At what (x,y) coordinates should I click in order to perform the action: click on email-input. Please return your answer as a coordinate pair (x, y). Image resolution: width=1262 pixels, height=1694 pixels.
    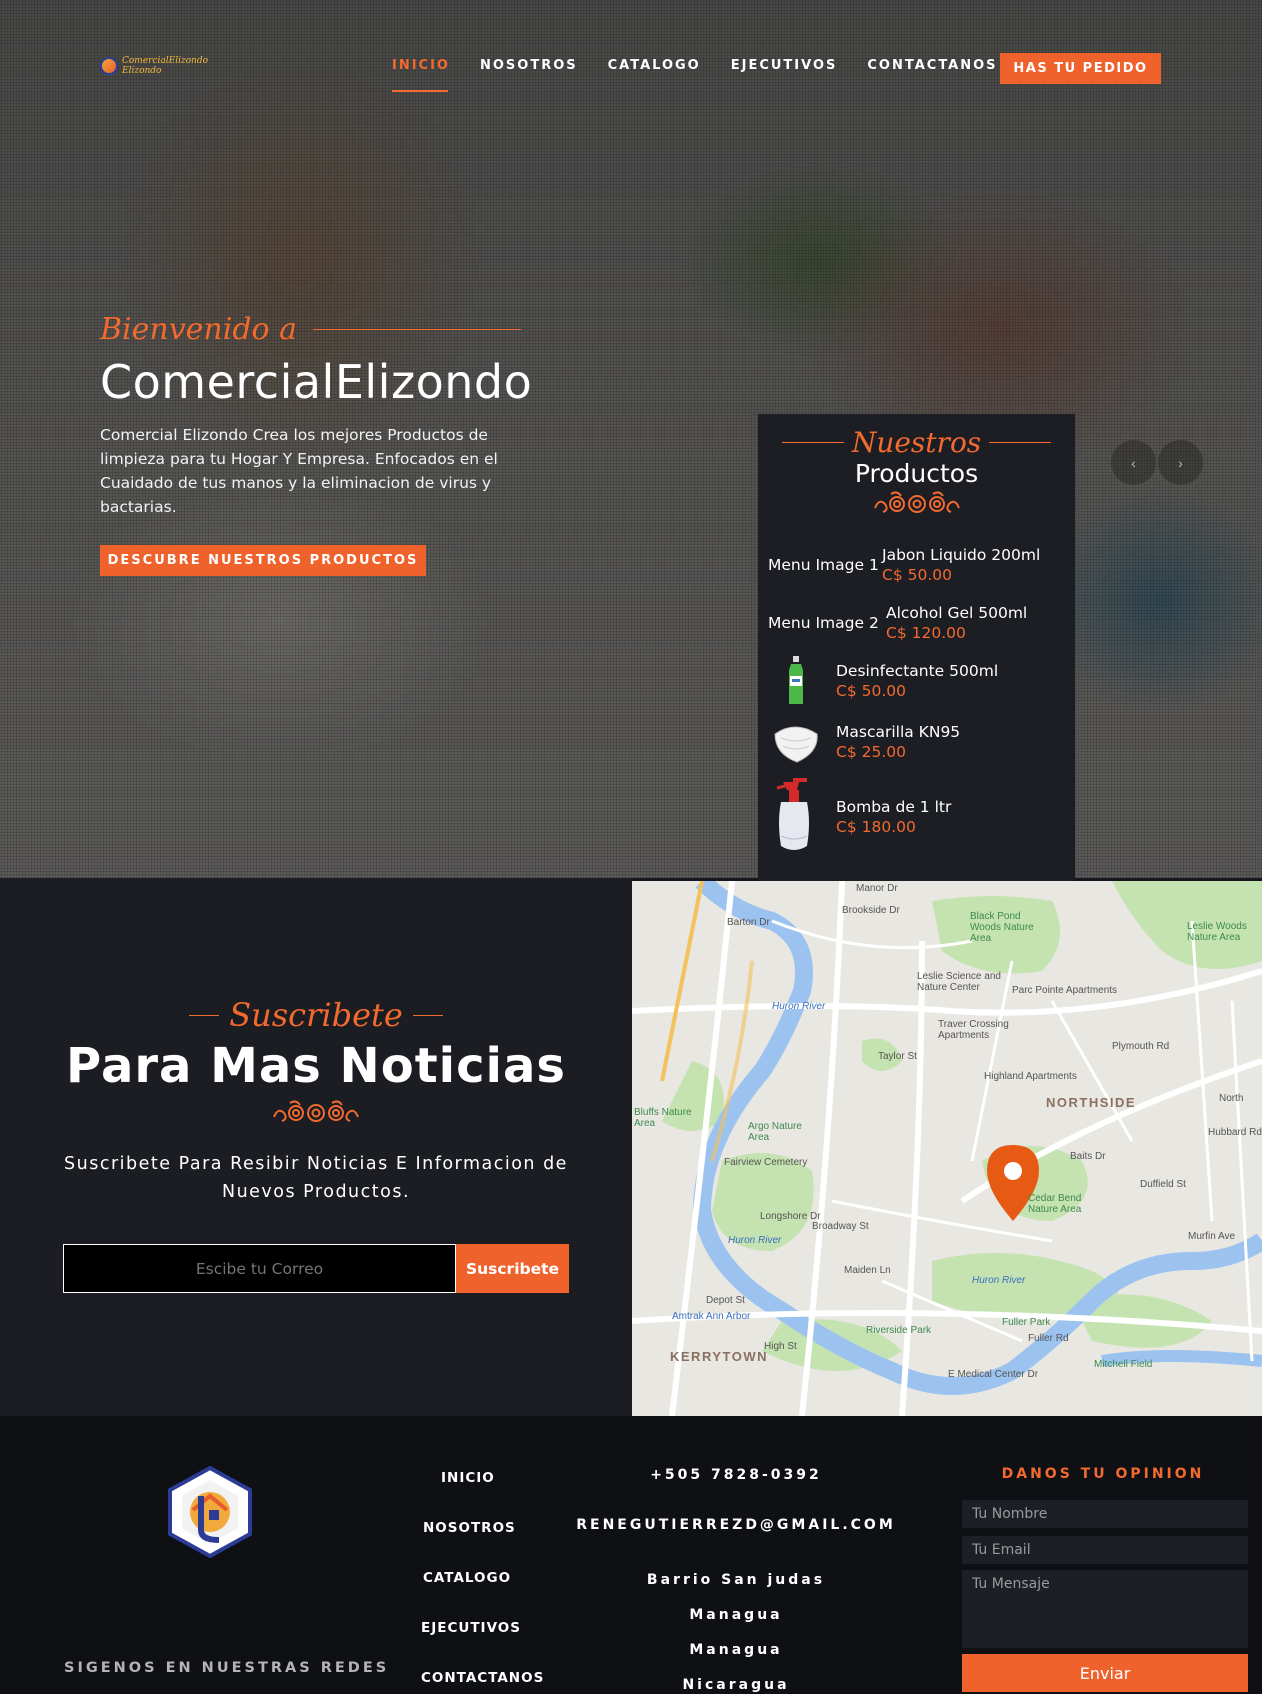
    Looking at the image, I should click on (259, 1268).